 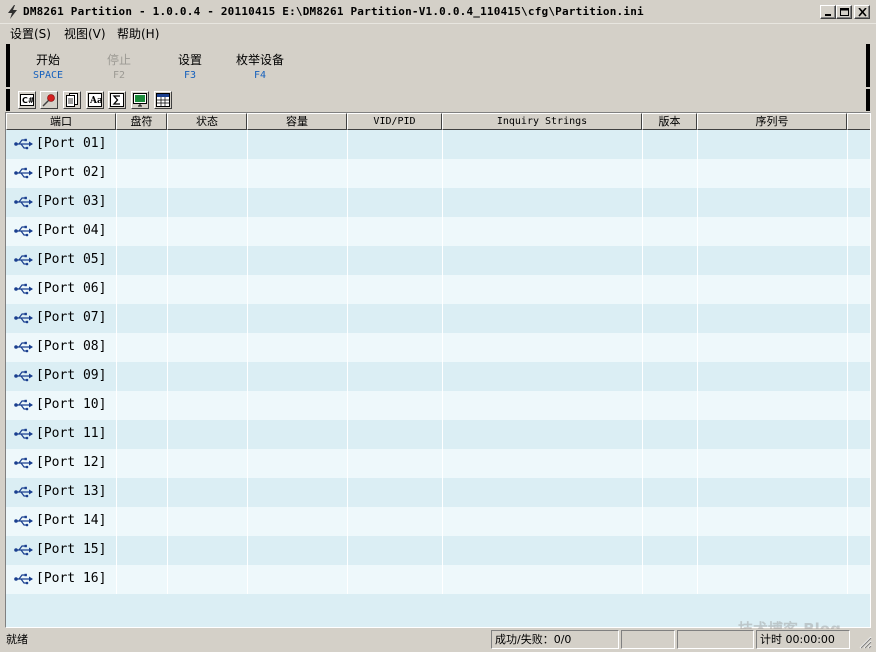 What do you see at coordinates (394, 121) in the screenshot?
I see `column-vid-pid: VID/PID` at bounding box center [394, 121].